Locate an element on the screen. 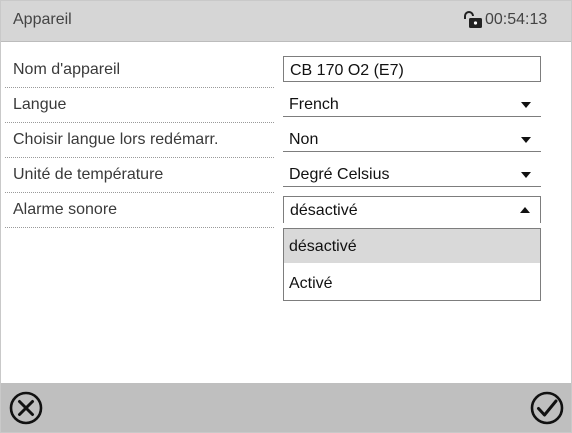 This screenshot has height=433, width=572. divider is located at coordinates (139, 227).